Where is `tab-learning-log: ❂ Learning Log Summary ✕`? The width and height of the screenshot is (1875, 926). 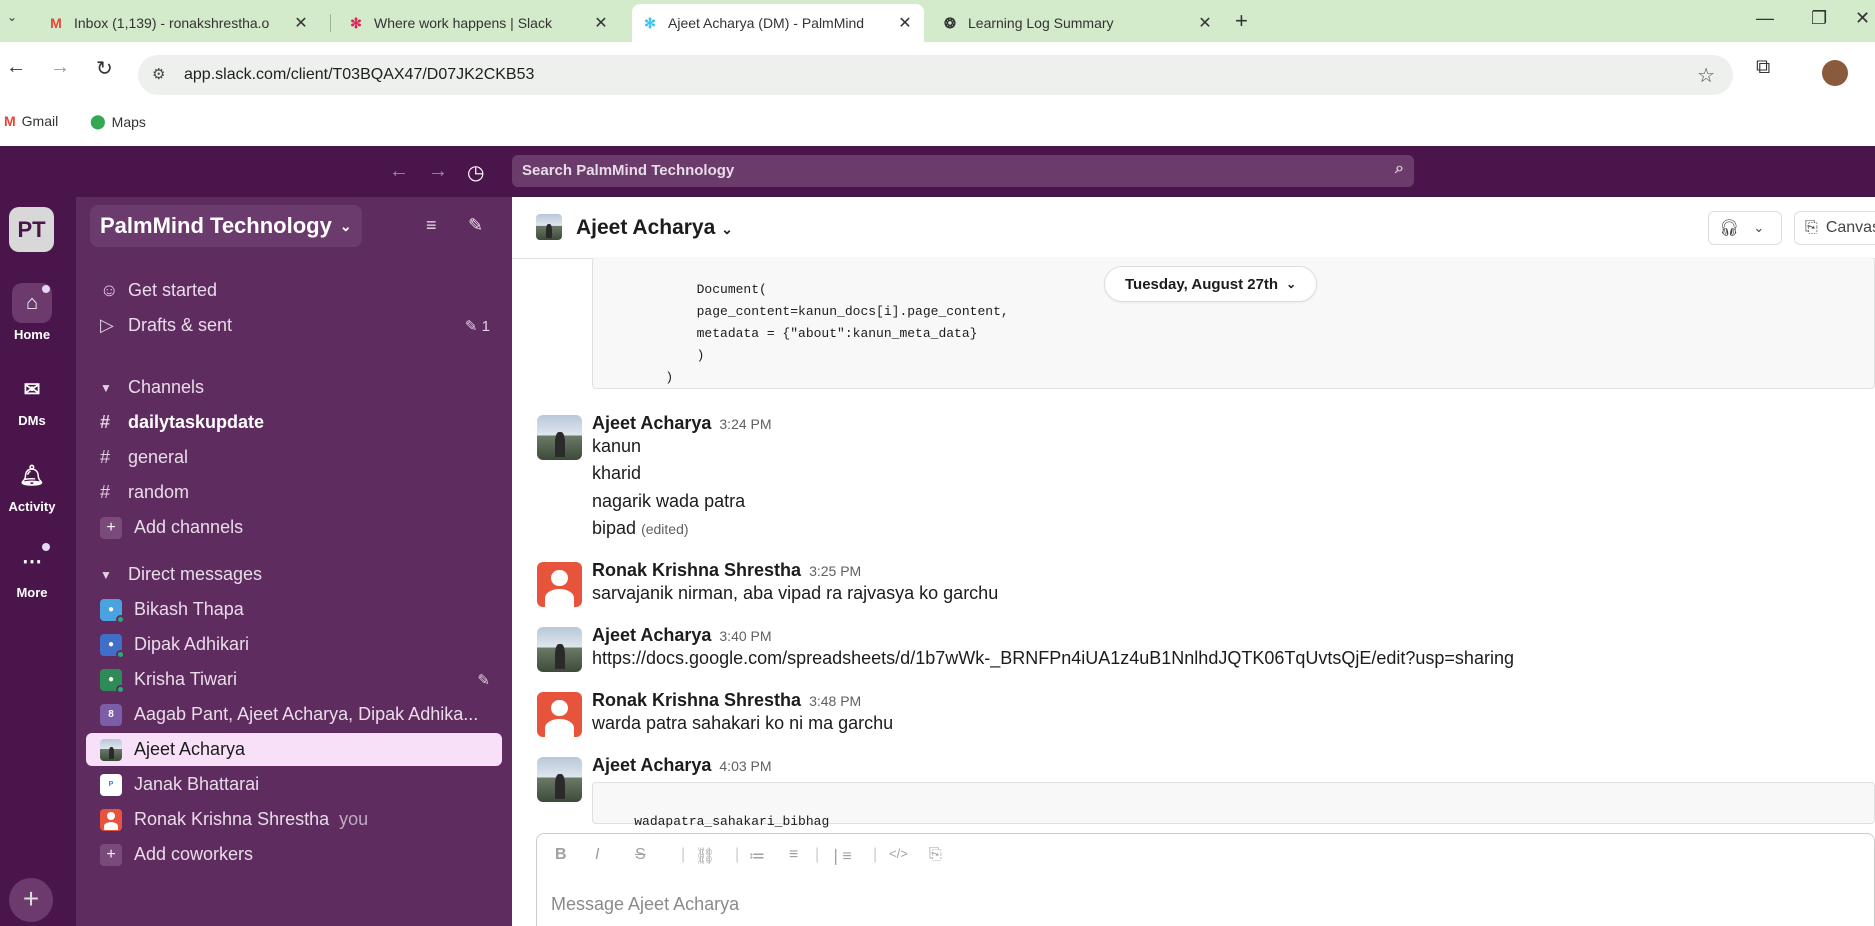
tab-learning-log: ❂ Learning Log Summary ✕ is located at coordinates (1078, 23).